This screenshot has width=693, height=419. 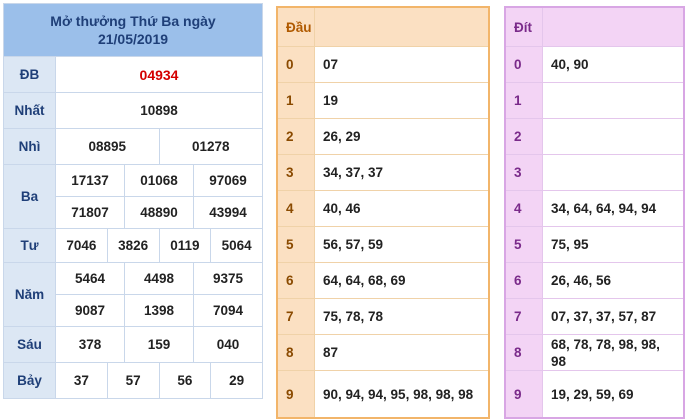 I want to click on dau-values: 87, so click(x=402, y=352).